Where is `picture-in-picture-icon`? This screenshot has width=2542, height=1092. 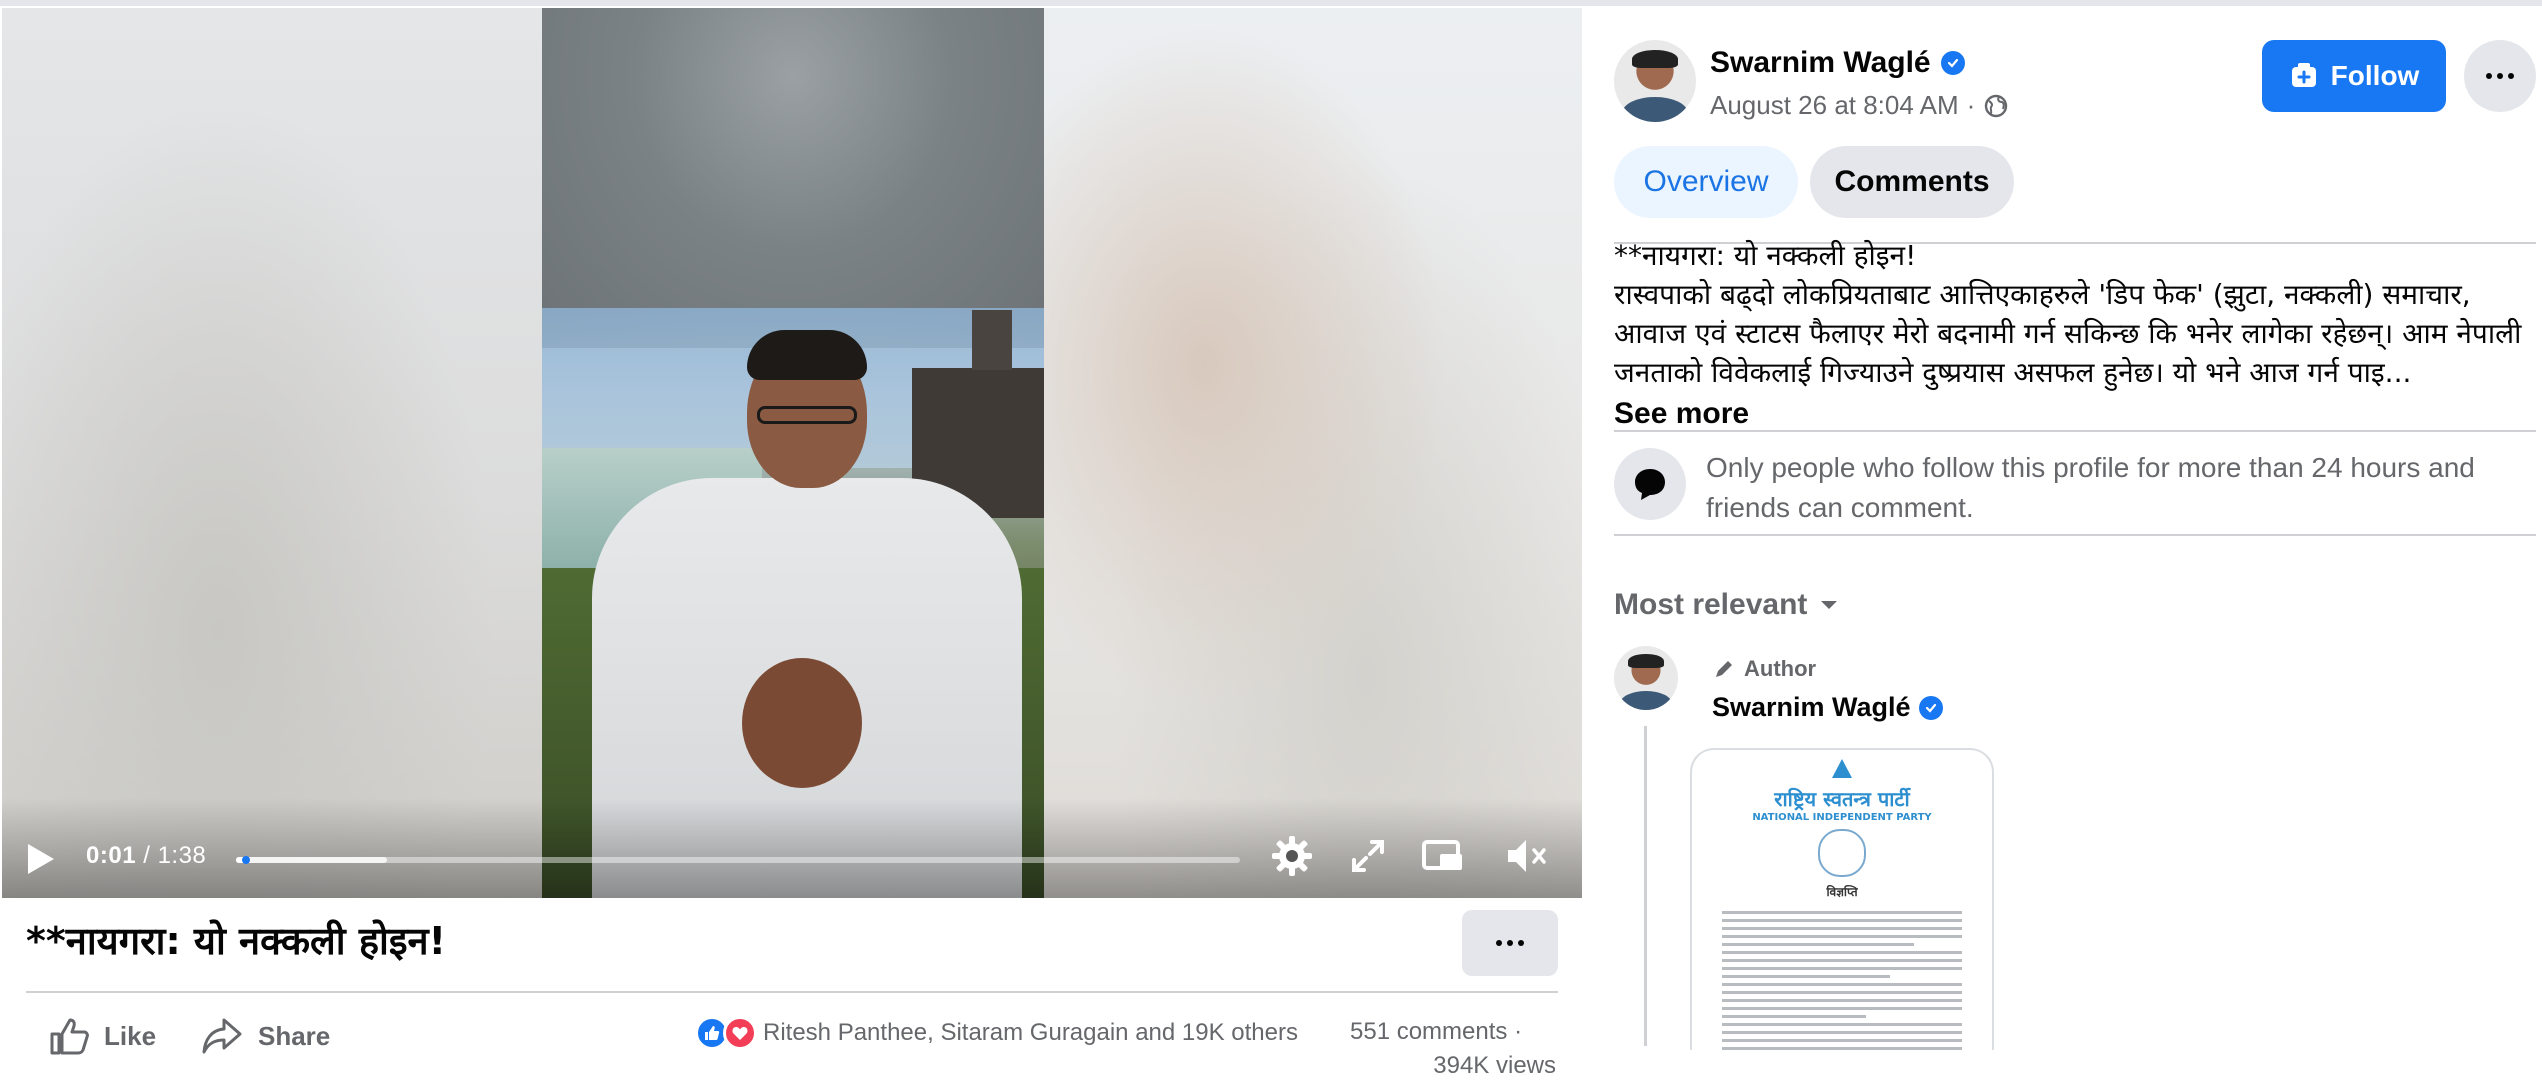
picture-in-picture-icon is located at coordinates (1442, 856).